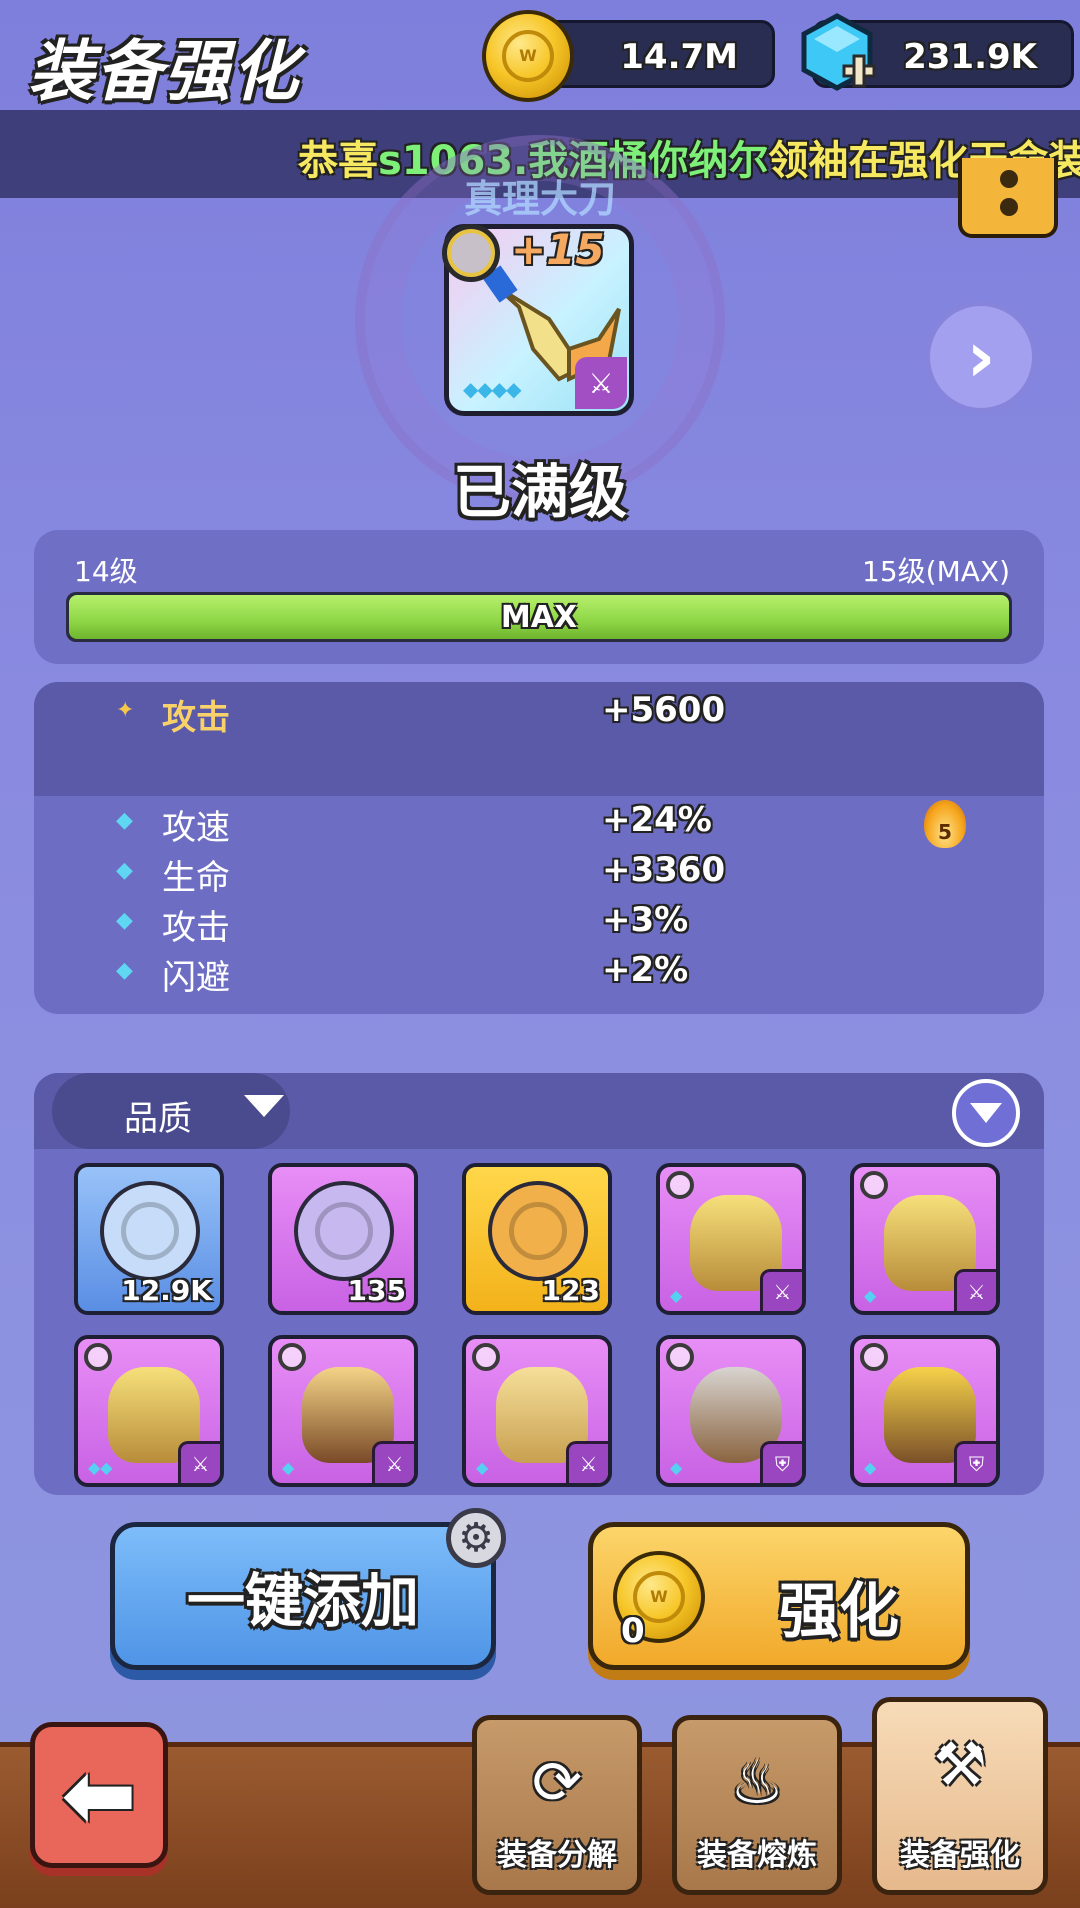 Image resolution: width=1080 pixels, height=1908 pixels. Describe the element at coordinates (264, 1106) in the screenshot. I see `chevron-down-icon` at that location.